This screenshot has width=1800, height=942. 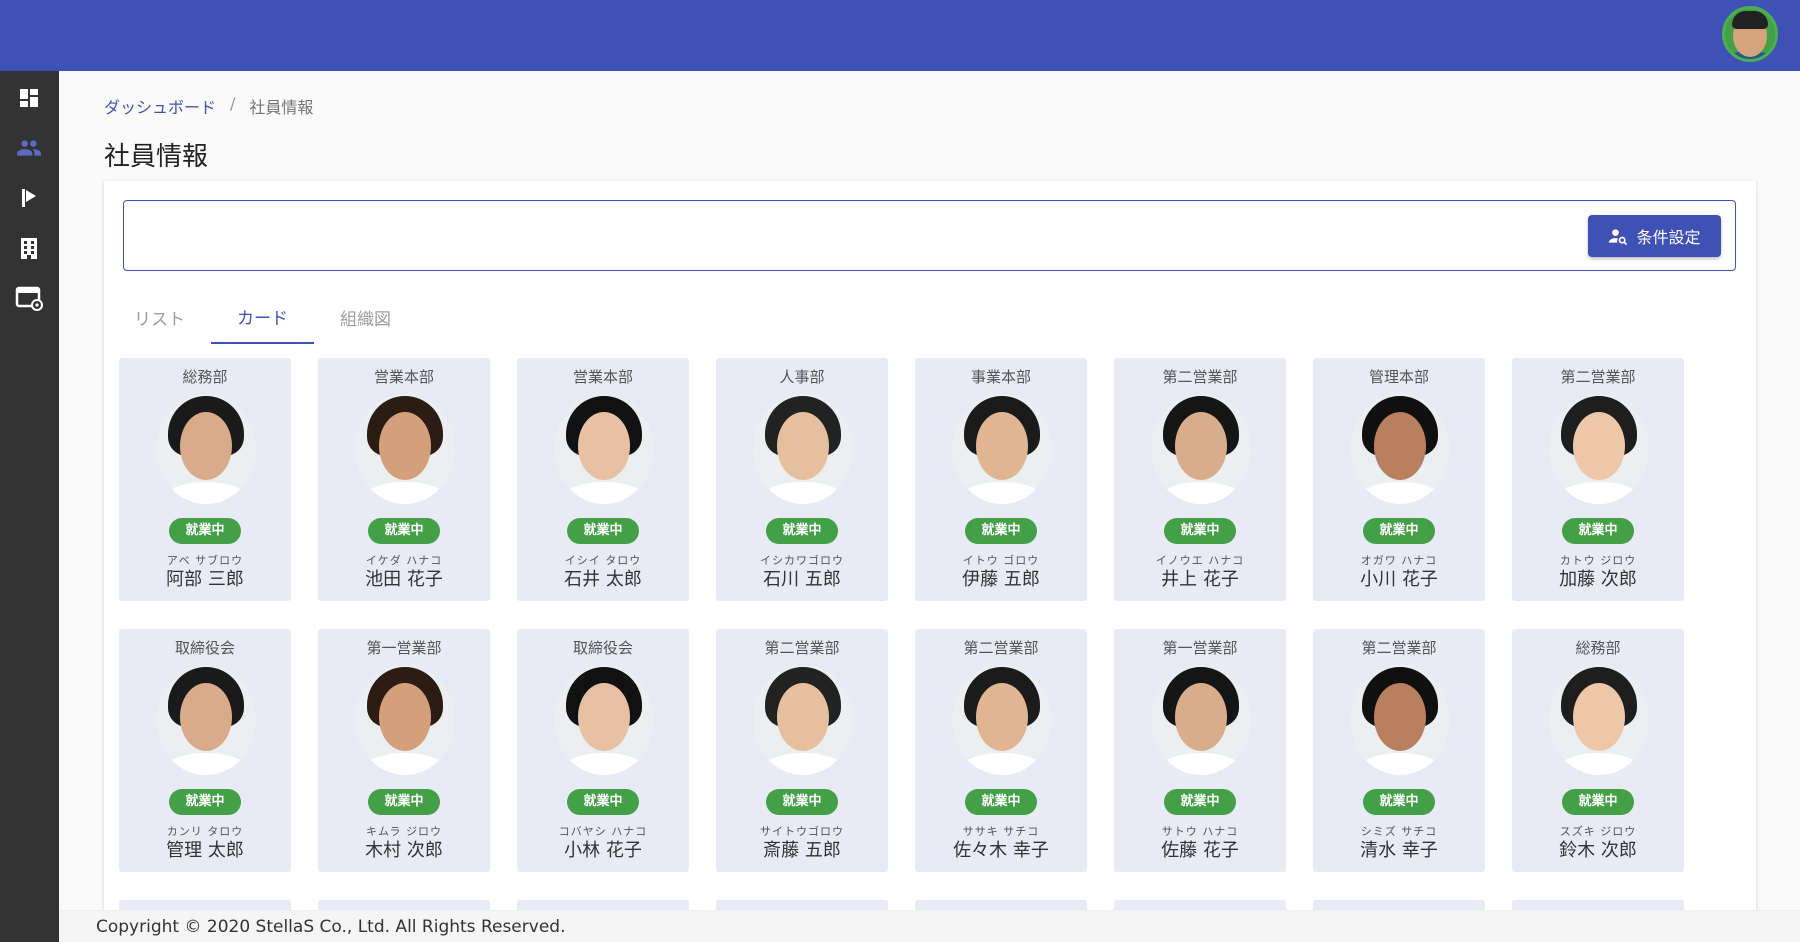 What do you see at coordinates (802, 579) in the screenshot?
I see `employee-name: 石川 五郎` at bounding box center [802, 579].